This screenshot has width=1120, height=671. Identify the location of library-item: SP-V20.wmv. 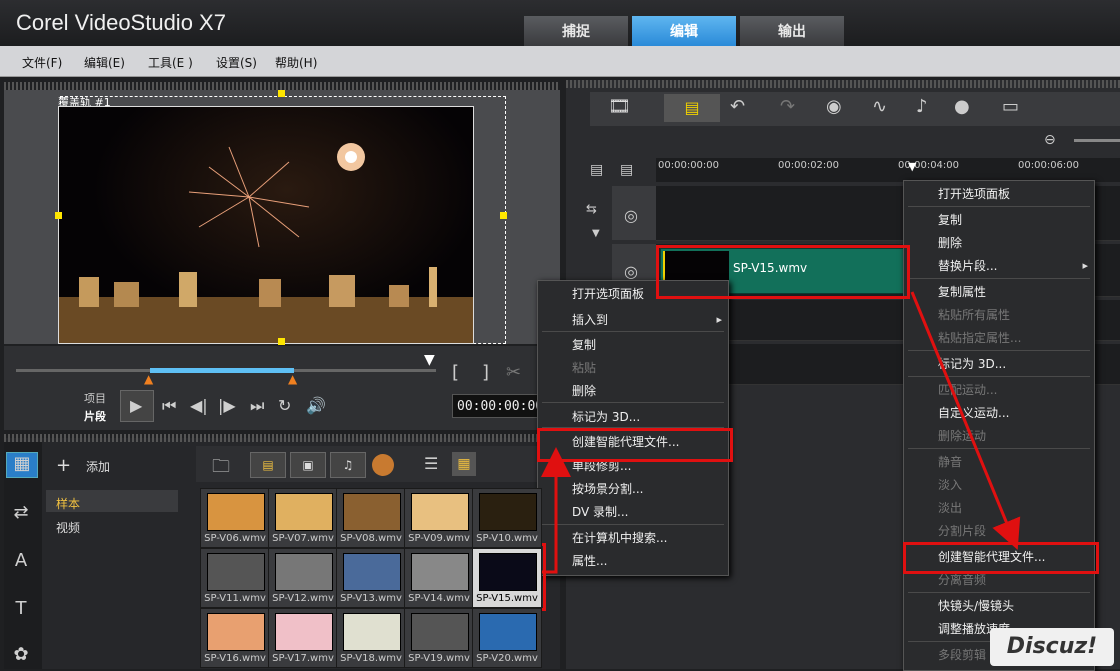
(507, 638).